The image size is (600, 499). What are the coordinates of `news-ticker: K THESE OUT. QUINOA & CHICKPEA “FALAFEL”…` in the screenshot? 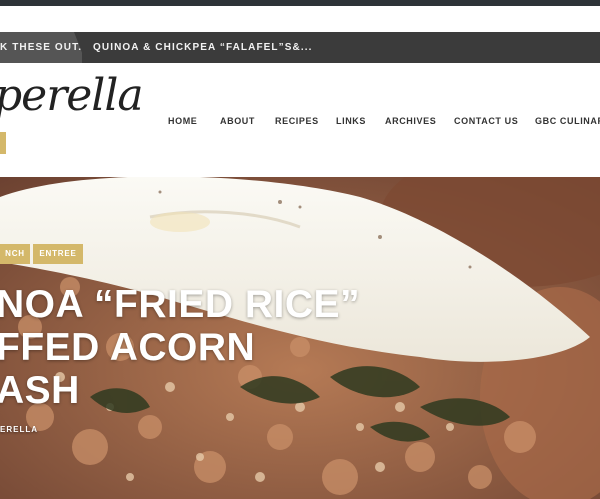 It's located at (300, 47).